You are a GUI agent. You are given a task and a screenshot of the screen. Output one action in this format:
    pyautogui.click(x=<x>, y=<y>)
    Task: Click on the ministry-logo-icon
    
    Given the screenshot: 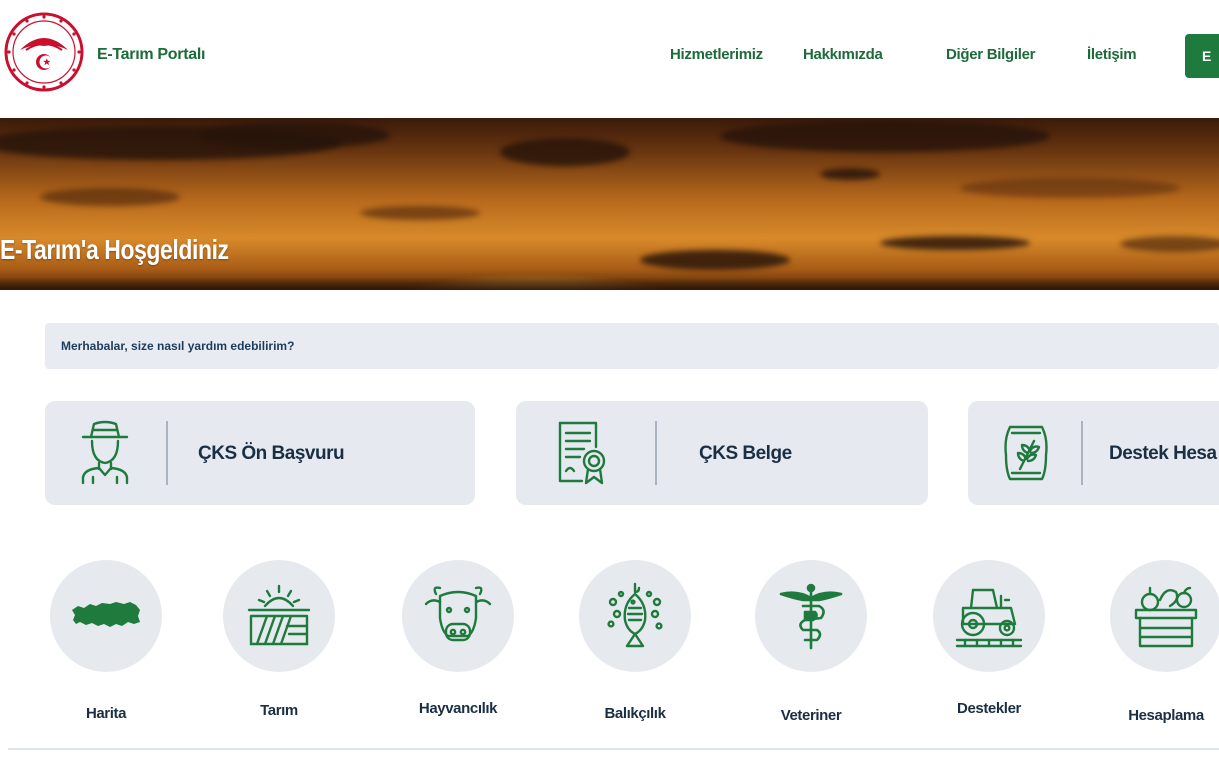 What is the action you would take?
    pyautogui.click(x=44, y=52)
    